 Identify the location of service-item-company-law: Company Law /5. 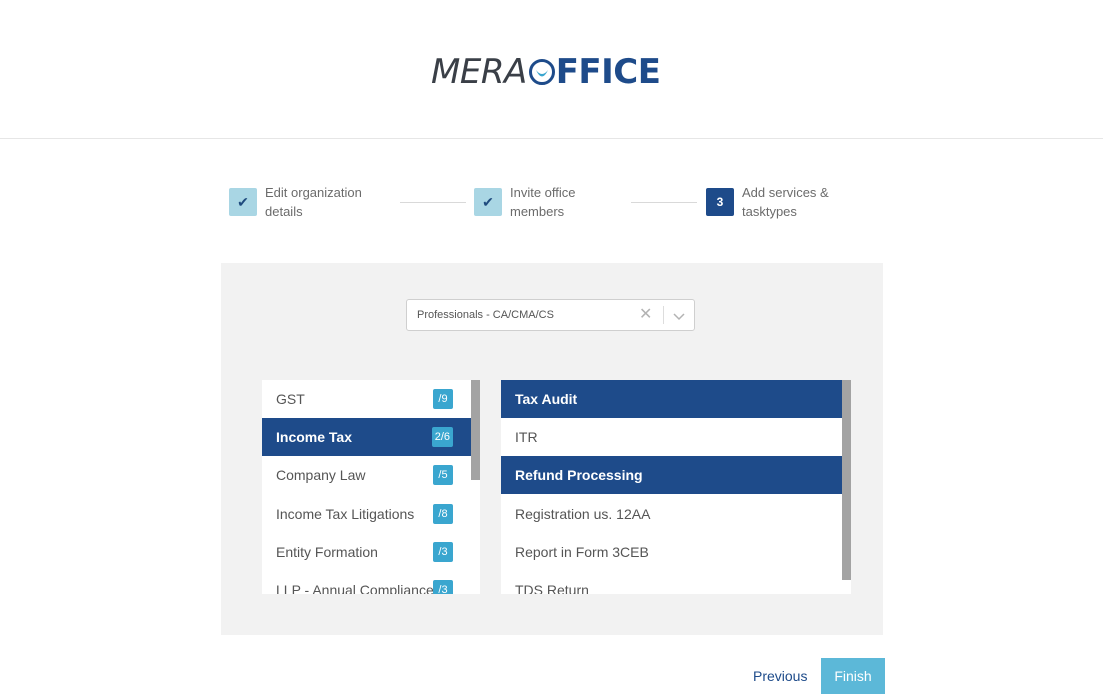
(366, 475).